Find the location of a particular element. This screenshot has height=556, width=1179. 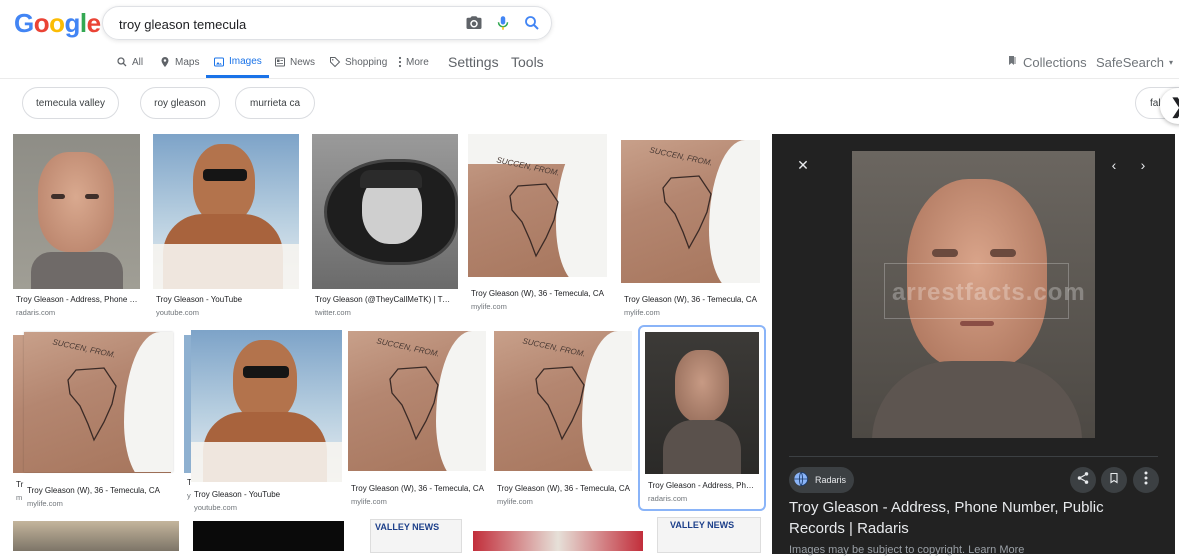

map-pin-icon is located at coordinates (165, 62).